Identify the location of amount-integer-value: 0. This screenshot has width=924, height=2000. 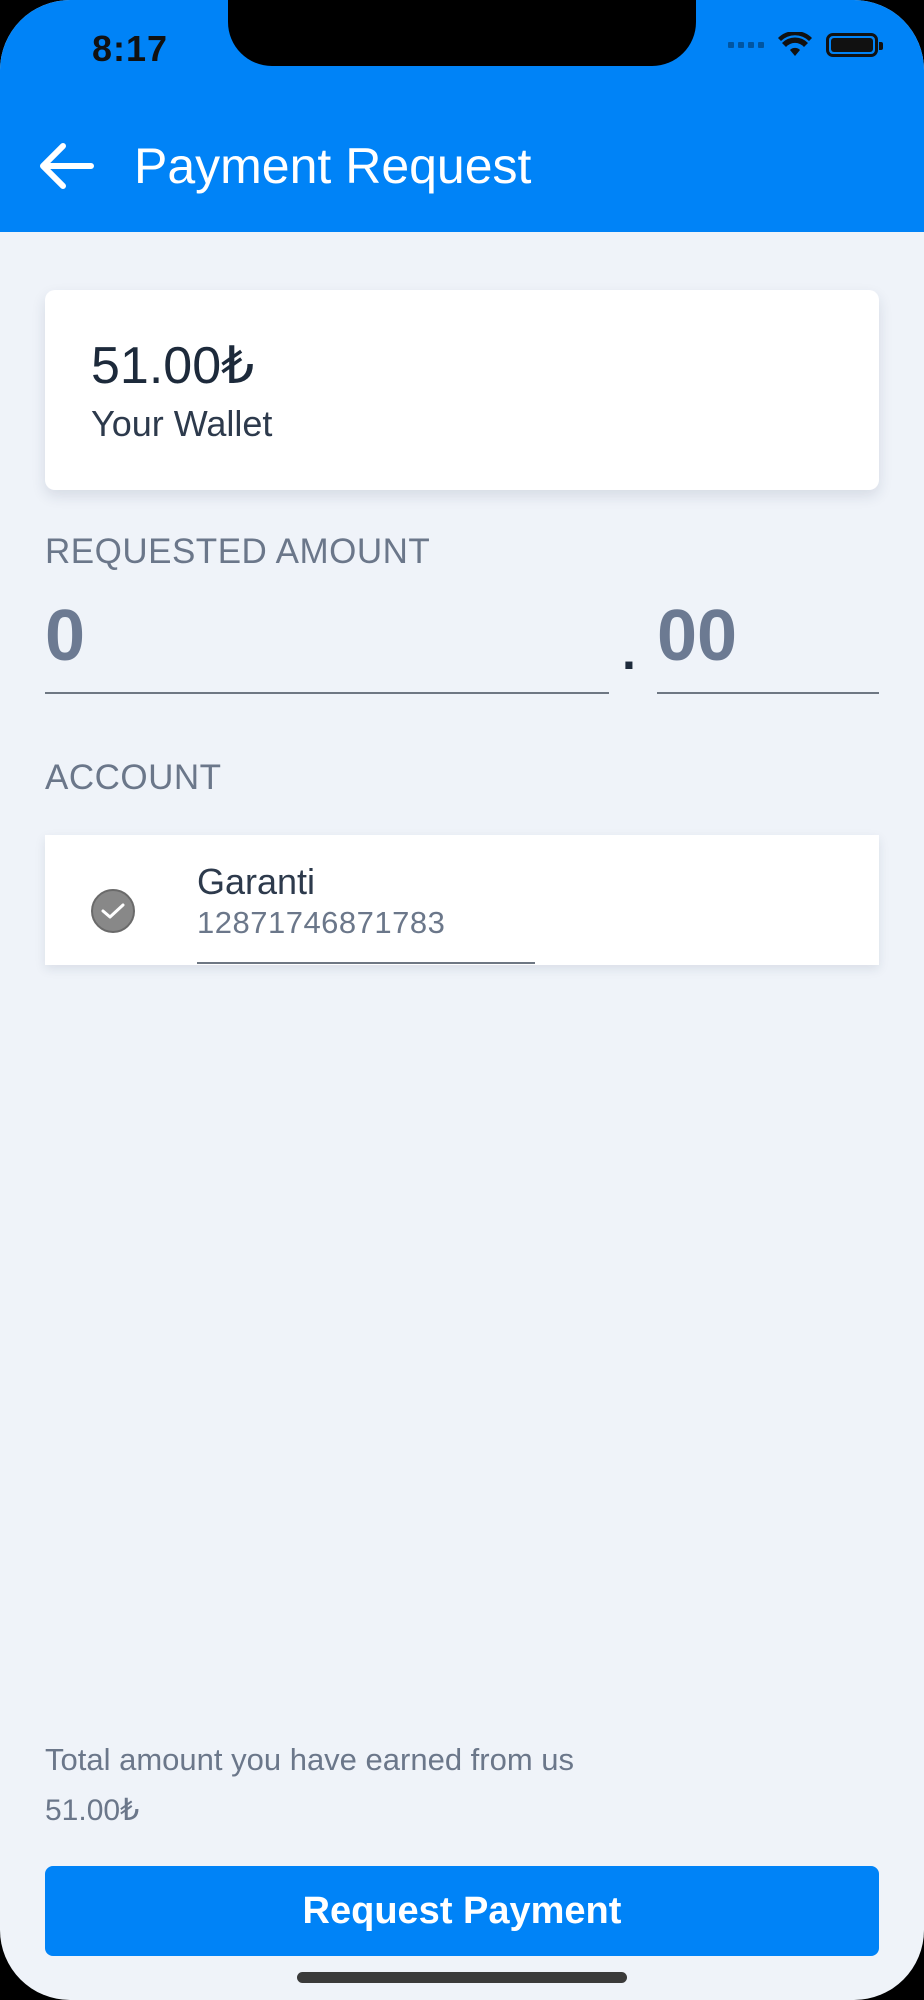
(65, 636).